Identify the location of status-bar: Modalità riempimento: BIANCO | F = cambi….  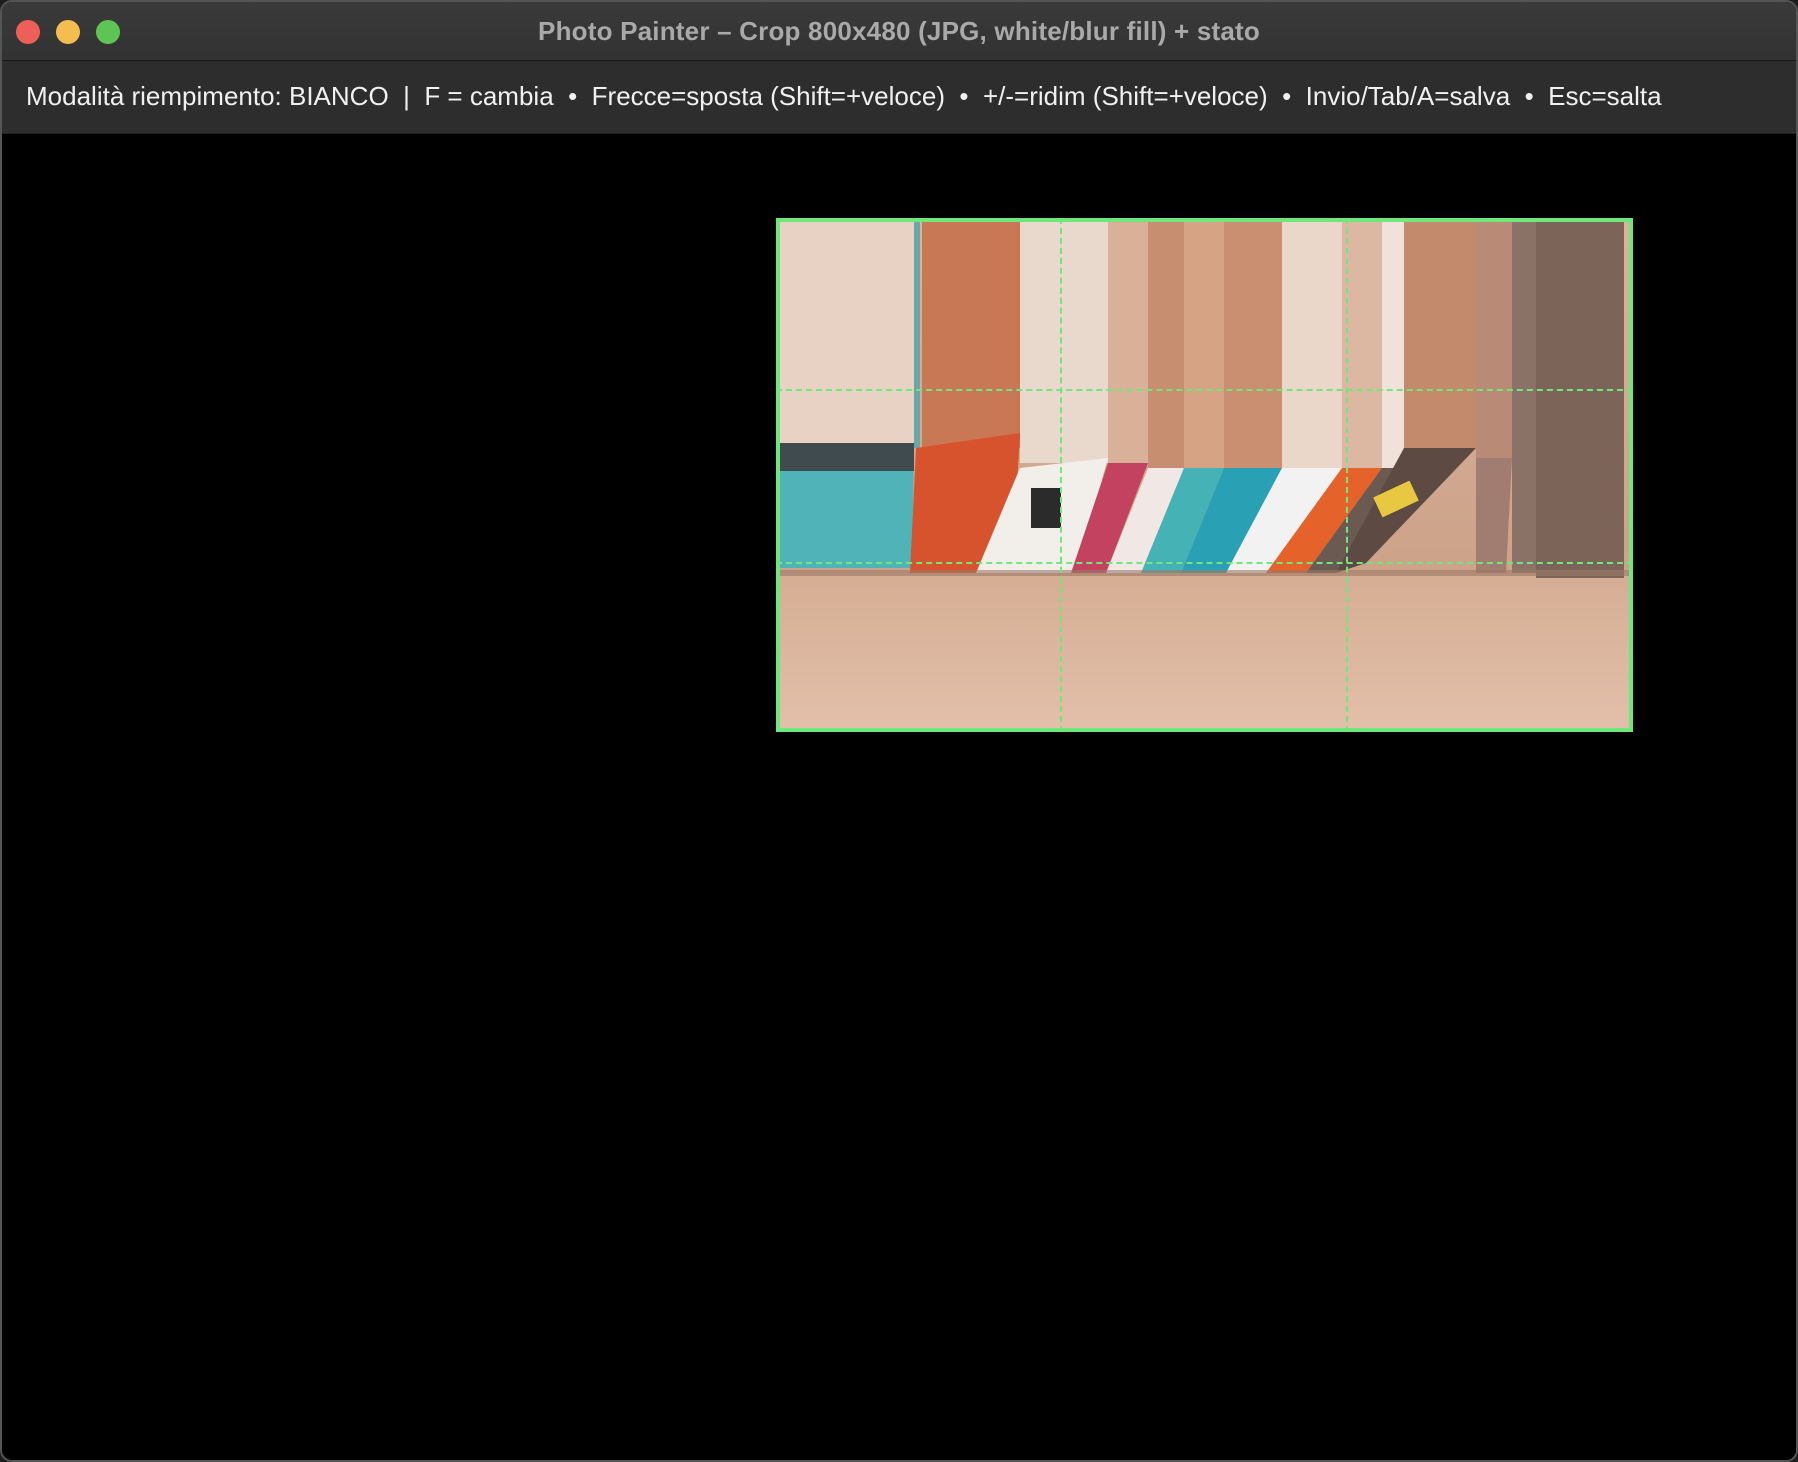
(899, 97).